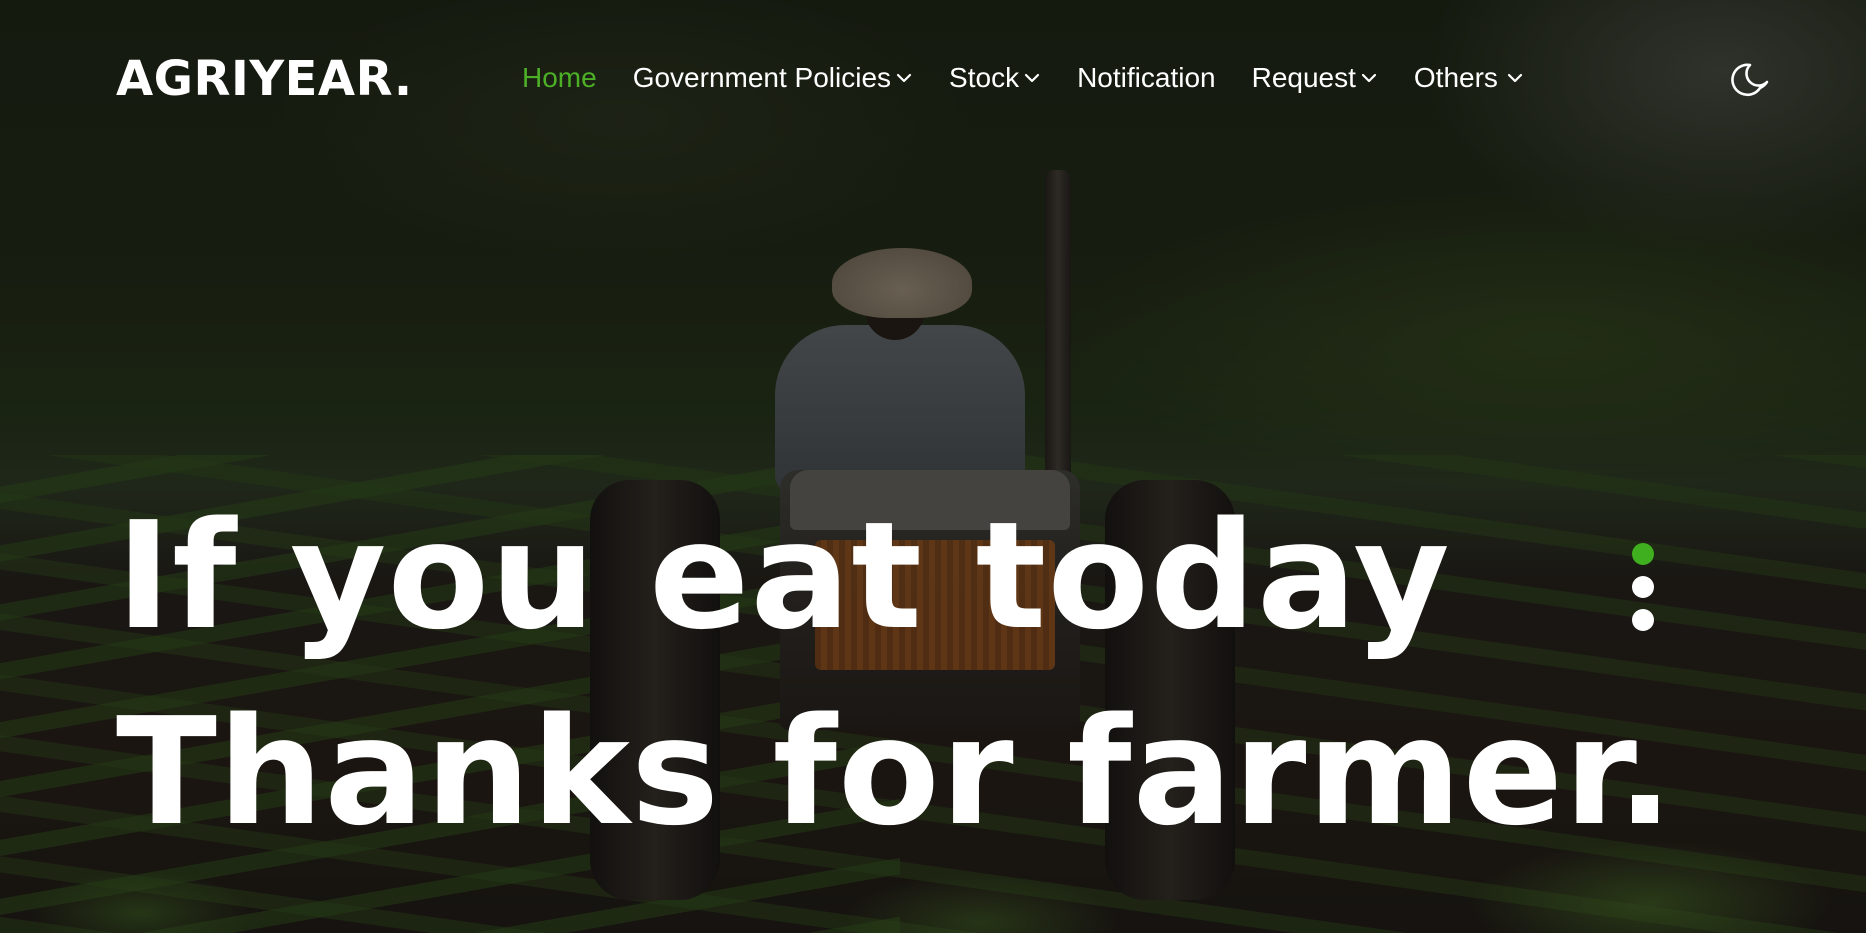  I want to click on nav-item-others: Others, so click(1469, 78).